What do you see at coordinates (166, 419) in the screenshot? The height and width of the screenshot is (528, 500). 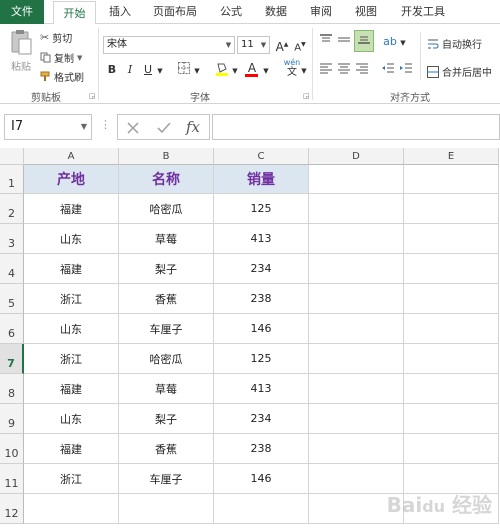 I see `cell-b9: 梨子` at bounding box center [166, 419].